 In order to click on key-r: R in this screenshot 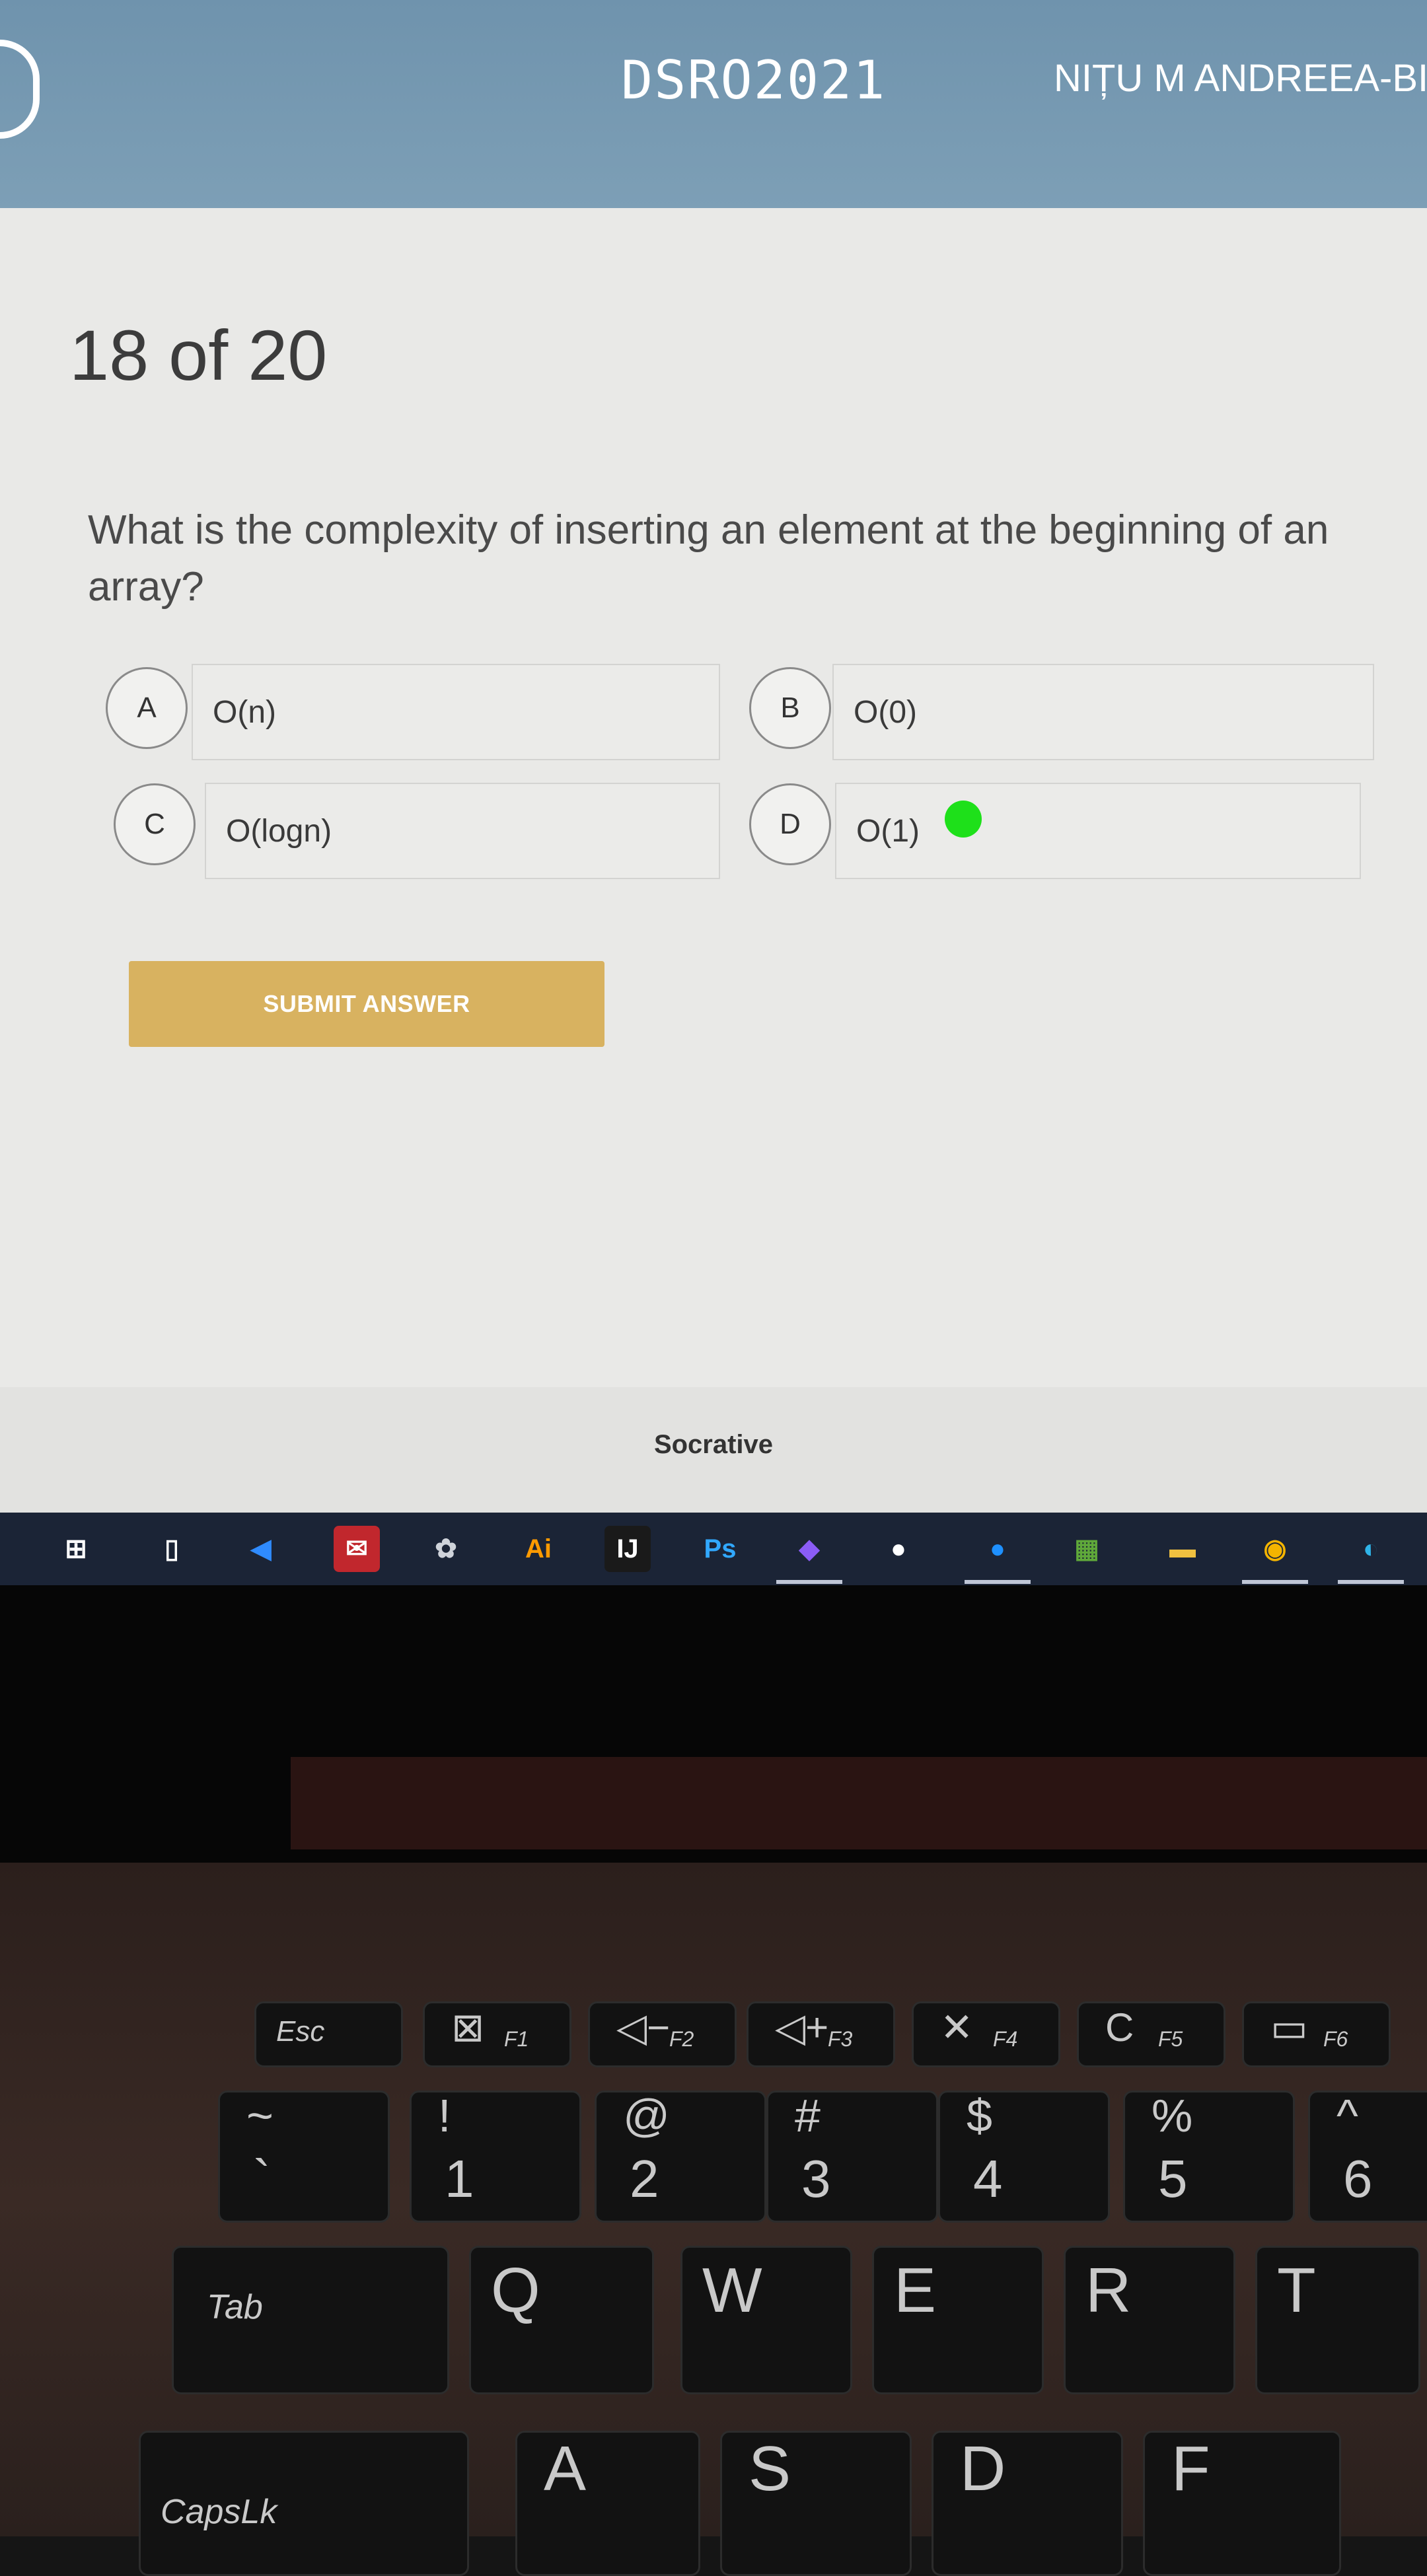, I will do `click(1149, 2320)`.